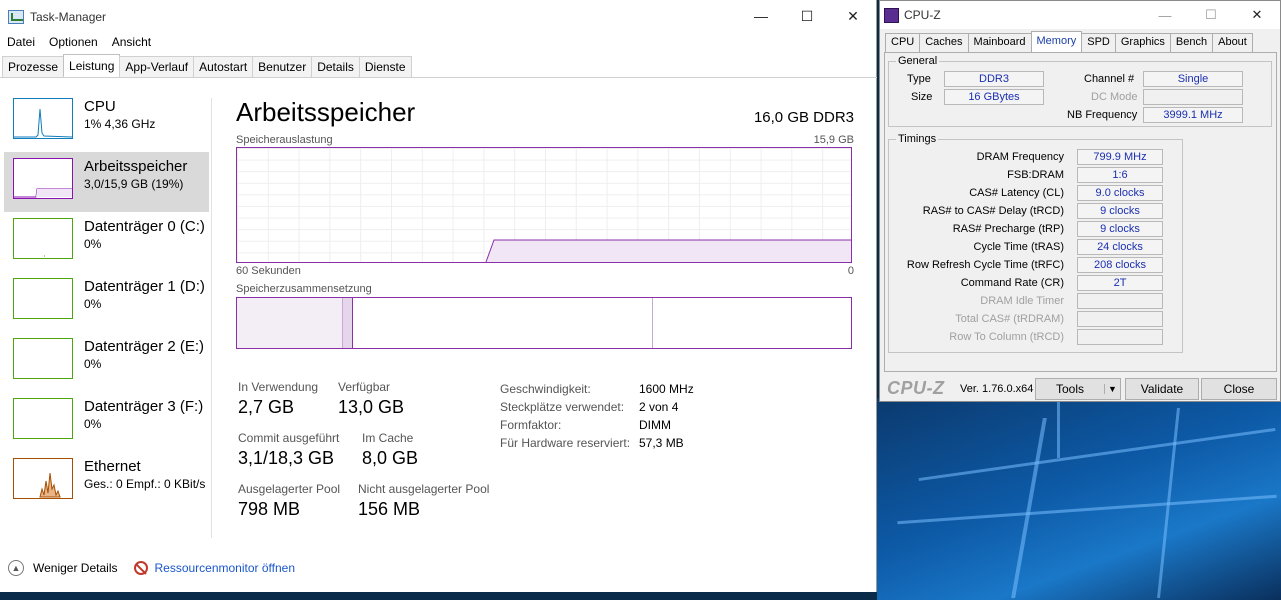  What do you see at coordinates (661, 443) in the screenshot?
I see `detail-value: 57,3 MB` at bounding box center [661, 443].